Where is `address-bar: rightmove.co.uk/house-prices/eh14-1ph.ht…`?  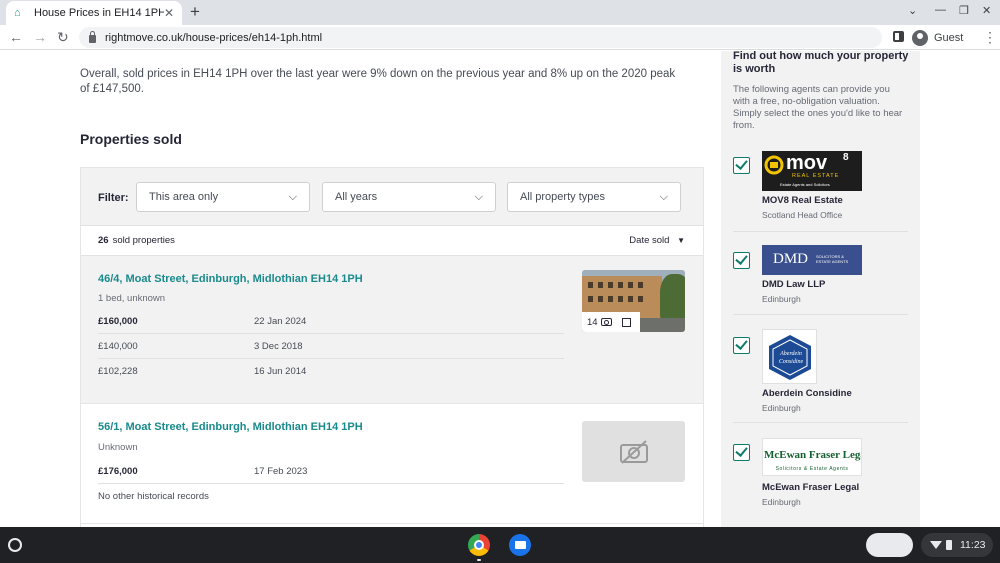
address-bar: rightmove.co.uk/house-prices/eh14-1ph.ht… is located at coordinates (480, 37).